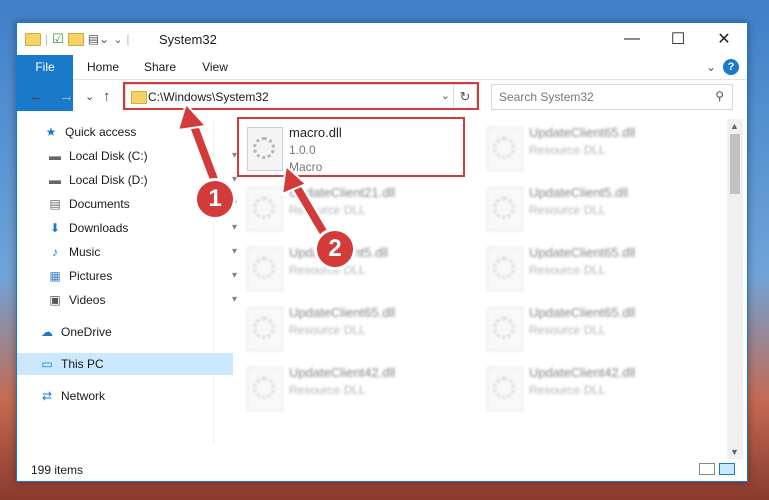 Image resolution: width=769 pixels, height=500 pixels. What do you see at coordinates (335, 249) in the screenshot?
I see `step-2-badge: 2` at bounding box center [335, 249].